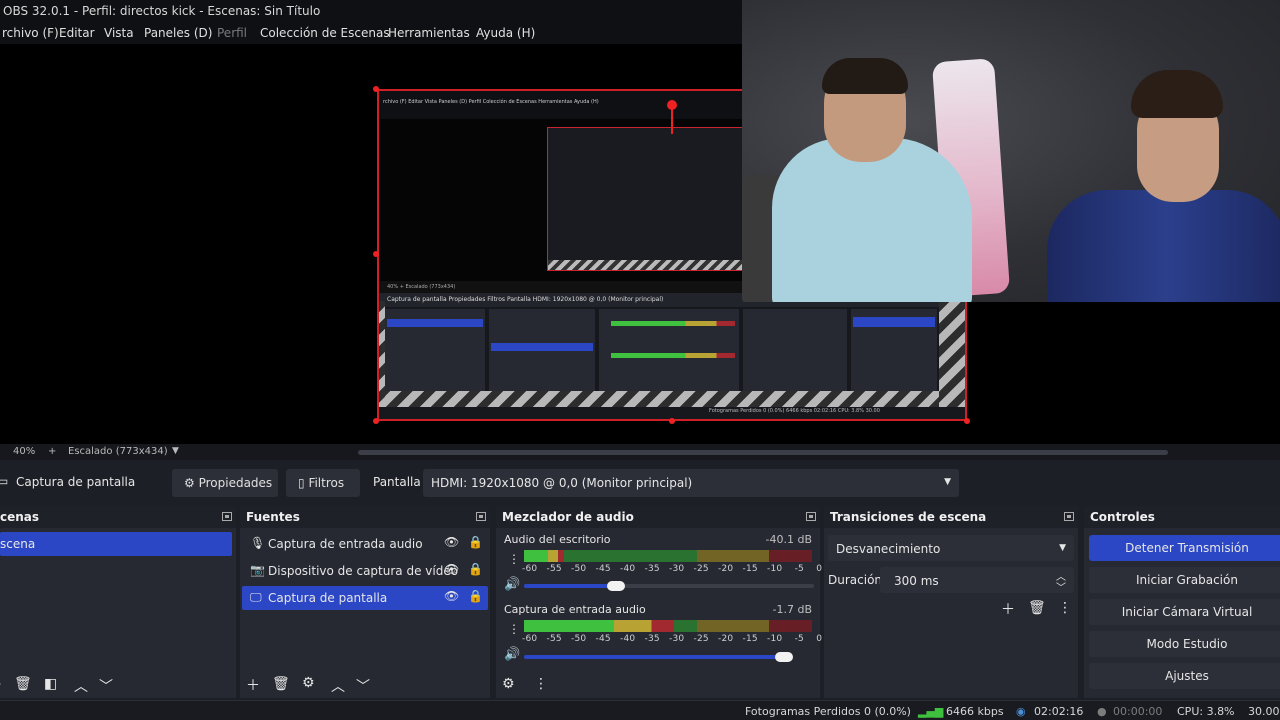  Describe the element at coordinates (376, 254) in the screenshot. I see `resize-handle-l` at that location.